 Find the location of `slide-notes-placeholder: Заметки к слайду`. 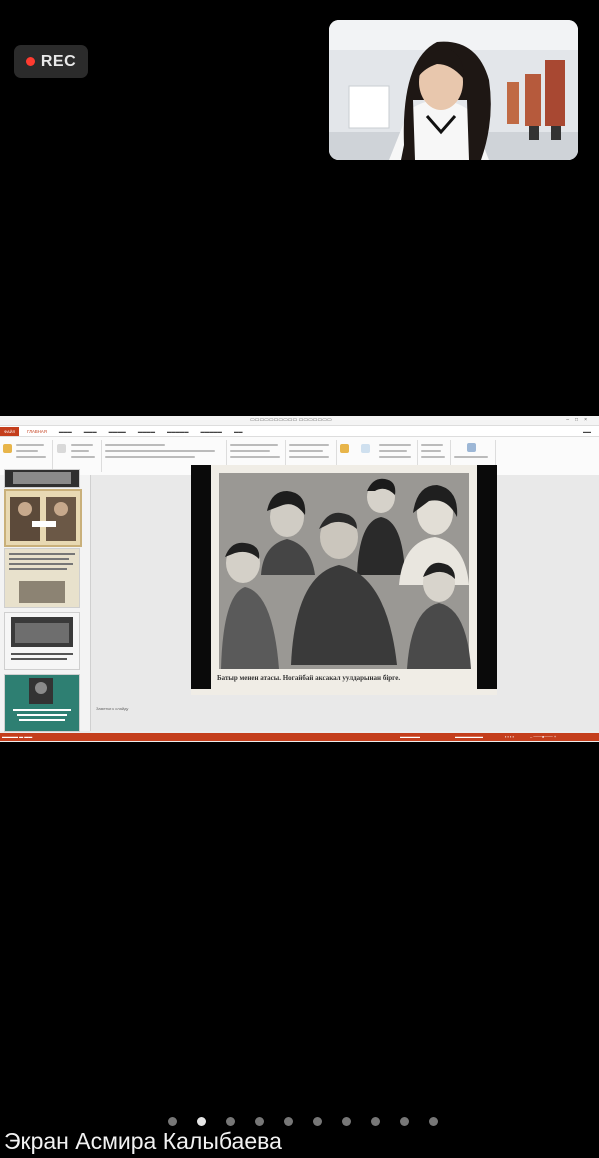

slide-notes-placeholder: Заметки к слайду is located at coordinates (112, 708).